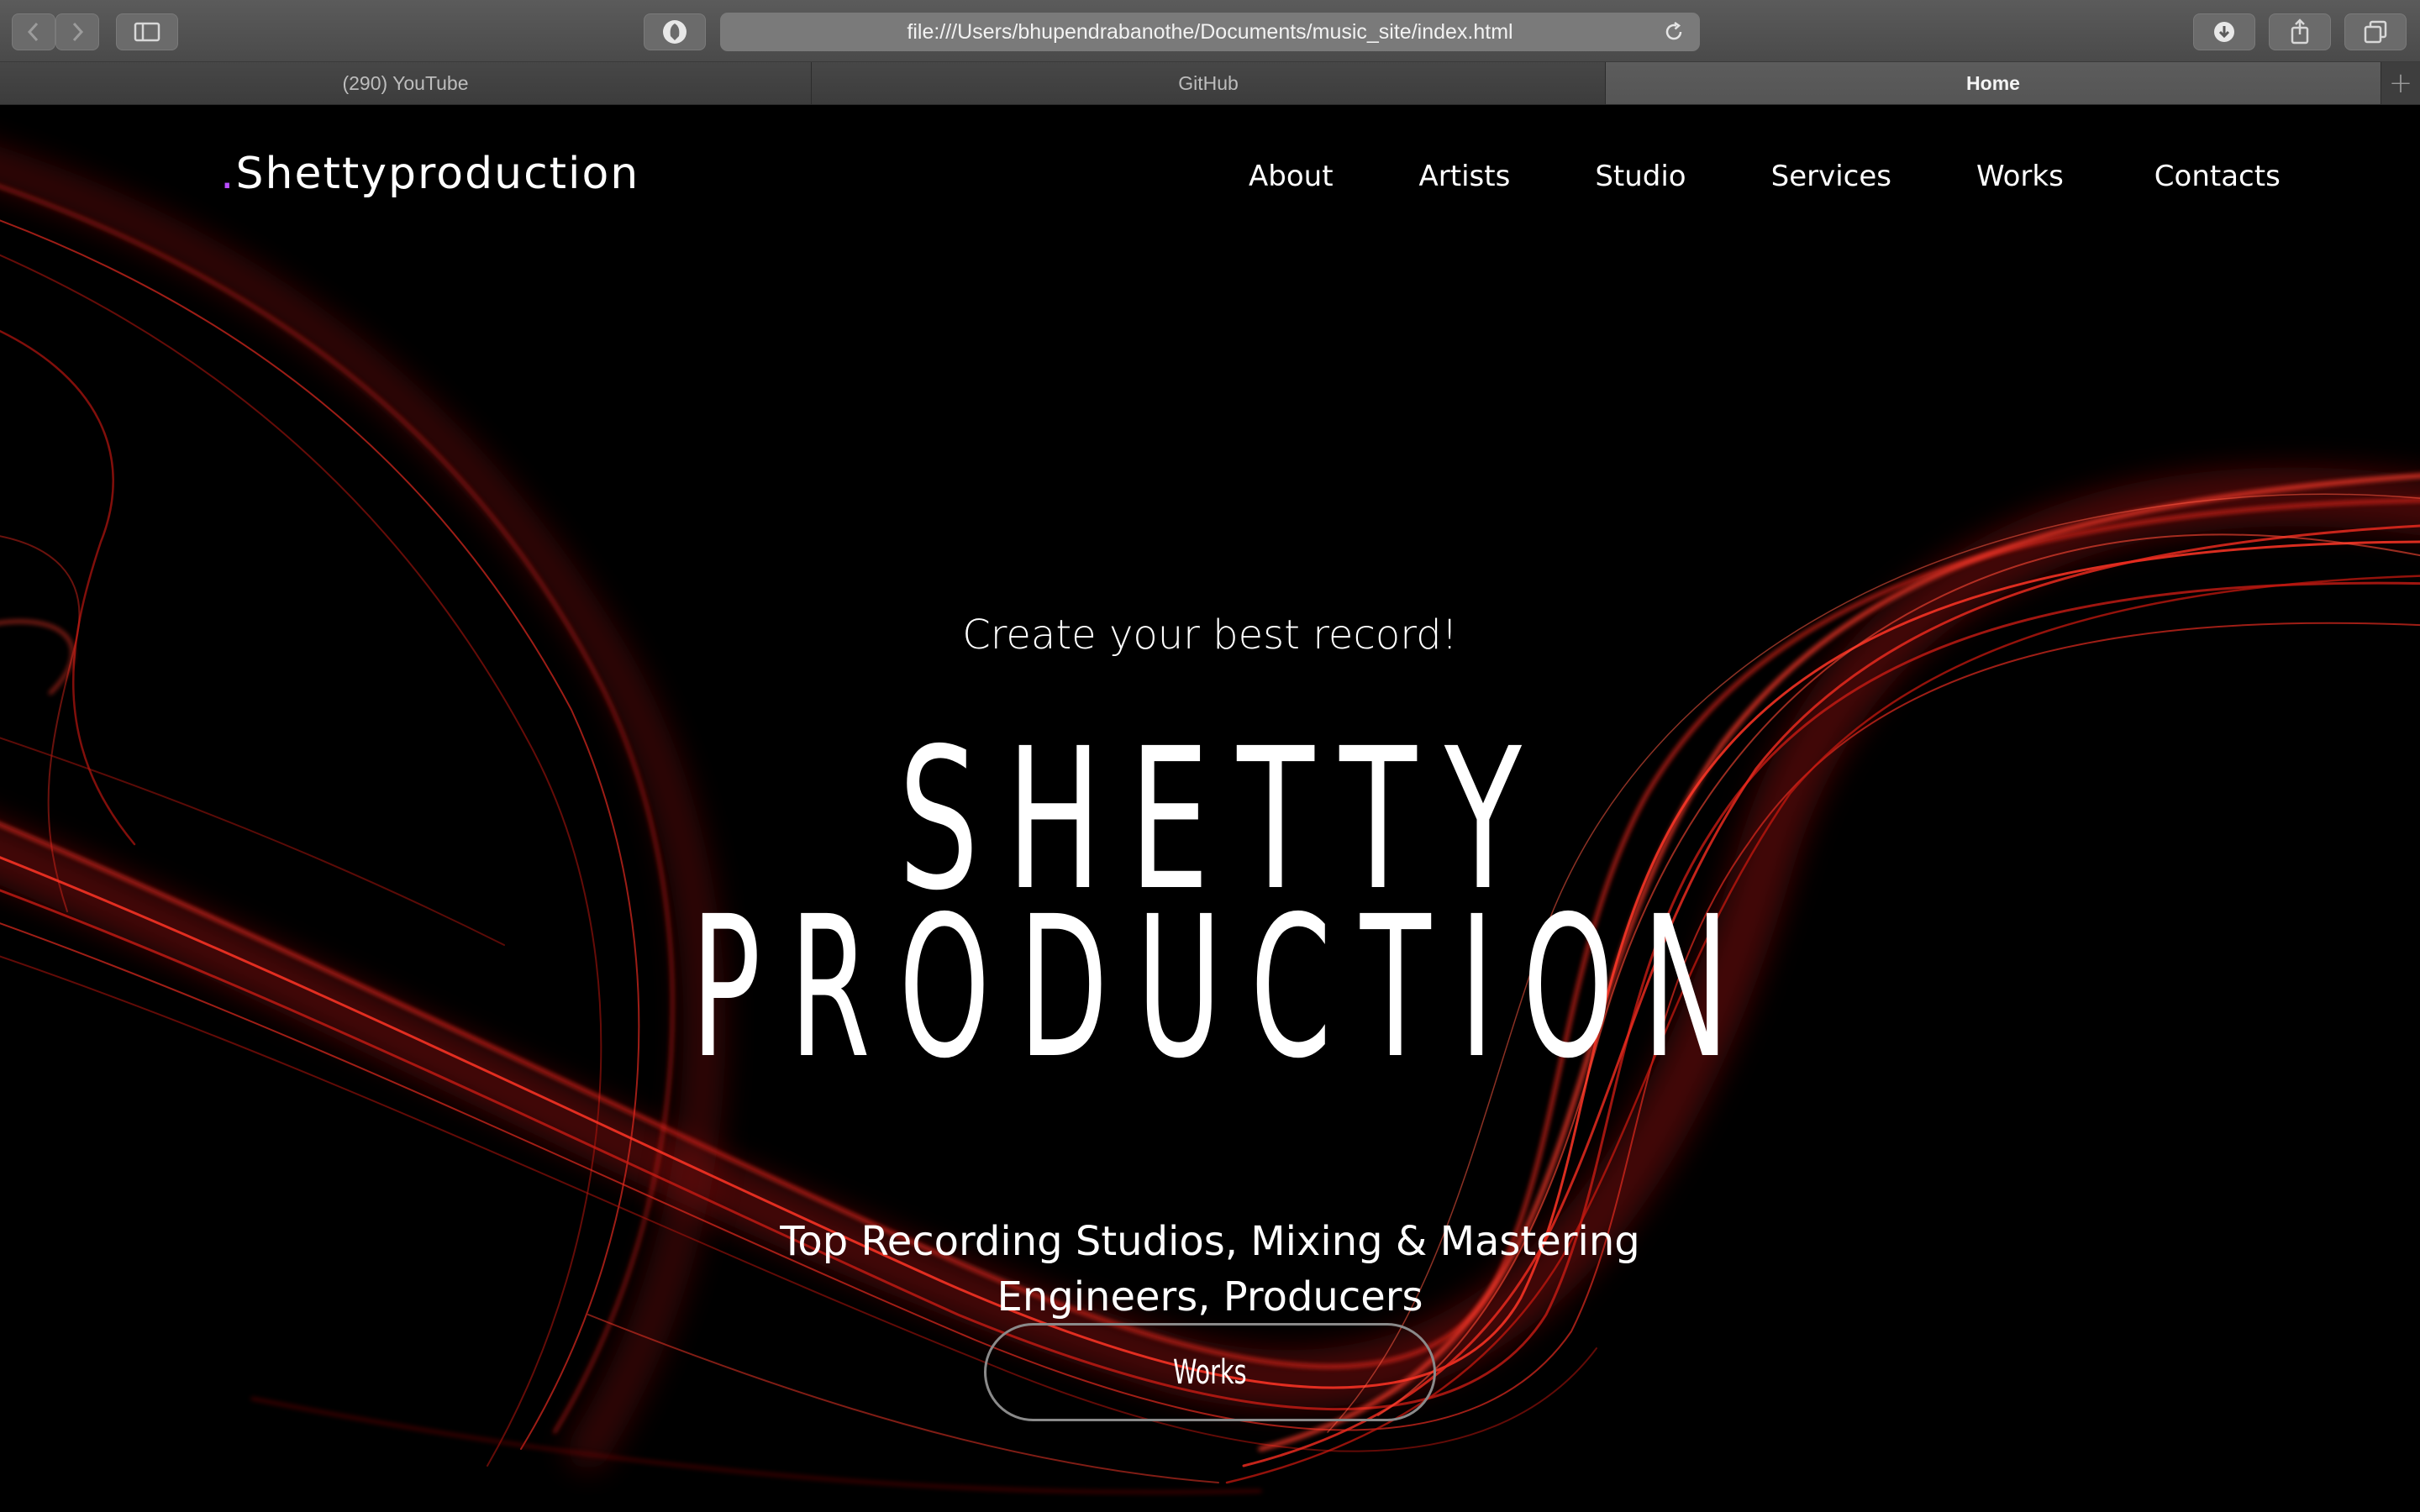 Image resolution: width=2420 pixels, height=1512 pixels. What do you see at coordinates (1225, 987) in the screenshot?
I see `hero-title-line2: PRODUCTION` at bounding box center [1225, 987].